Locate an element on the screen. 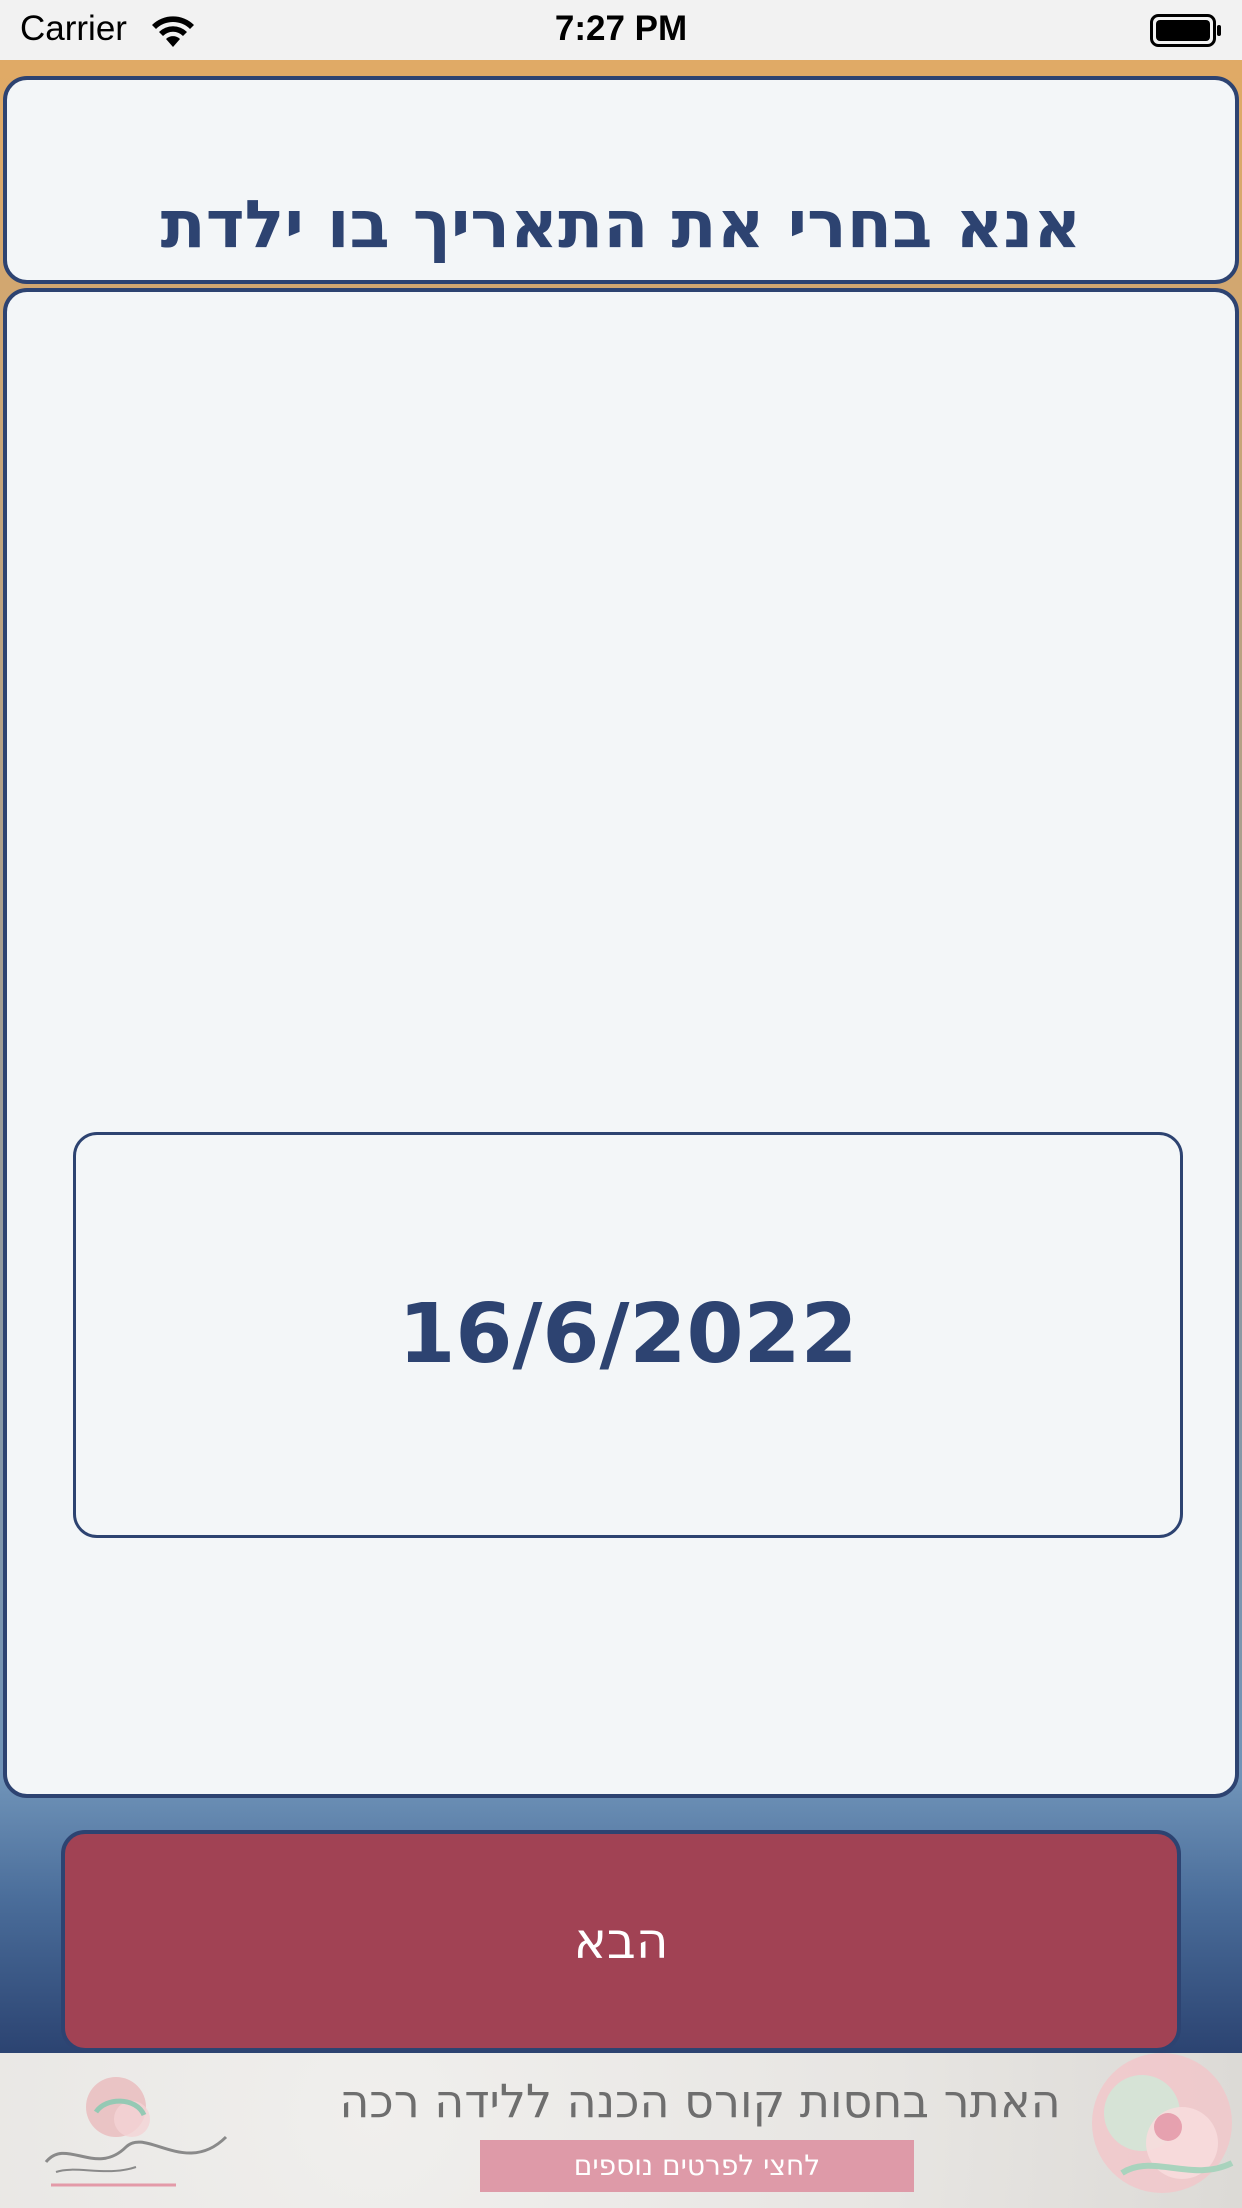 The width and height of the screenshot is (1242, 2208). ad-more-details-button: לחצי לפרטים נוספים is located at coordinates (697, 2166).